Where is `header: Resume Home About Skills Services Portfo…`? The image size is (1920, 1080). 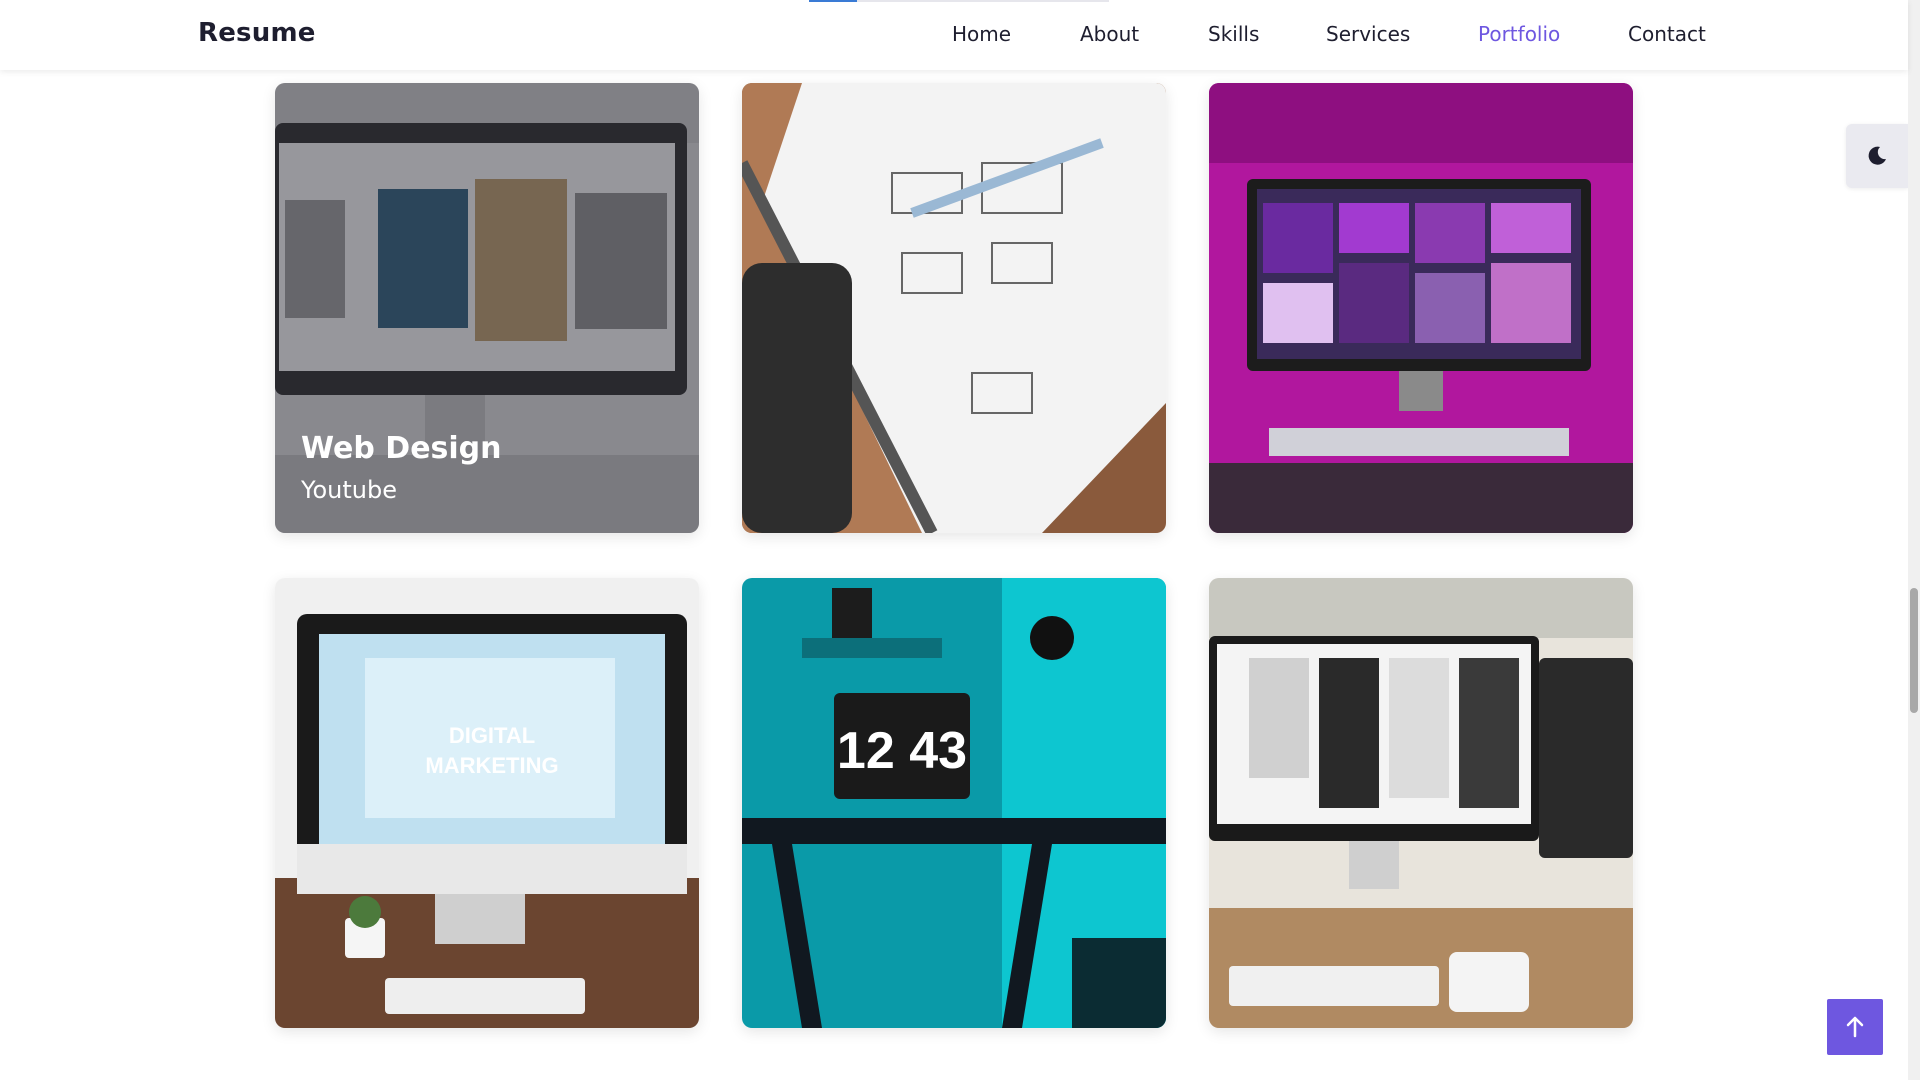
header: Resume Home About Skills Services Portfo… is located at coordinates (954, 35).